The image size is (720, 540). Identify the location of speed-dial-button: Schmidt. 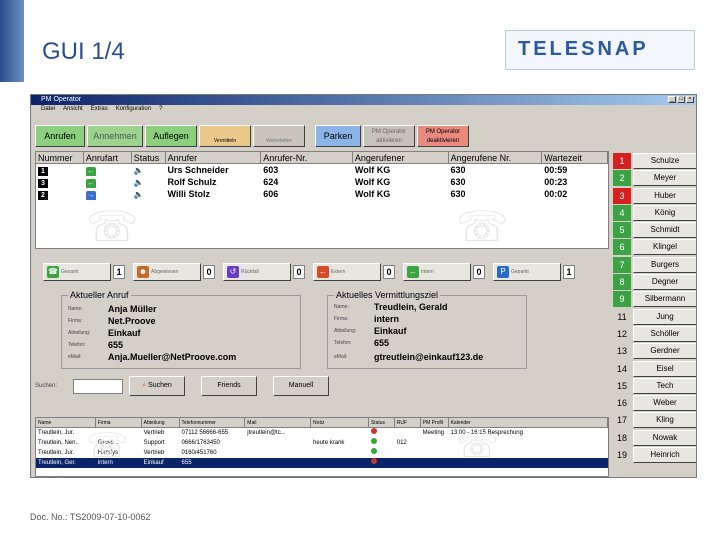
(664, 230).